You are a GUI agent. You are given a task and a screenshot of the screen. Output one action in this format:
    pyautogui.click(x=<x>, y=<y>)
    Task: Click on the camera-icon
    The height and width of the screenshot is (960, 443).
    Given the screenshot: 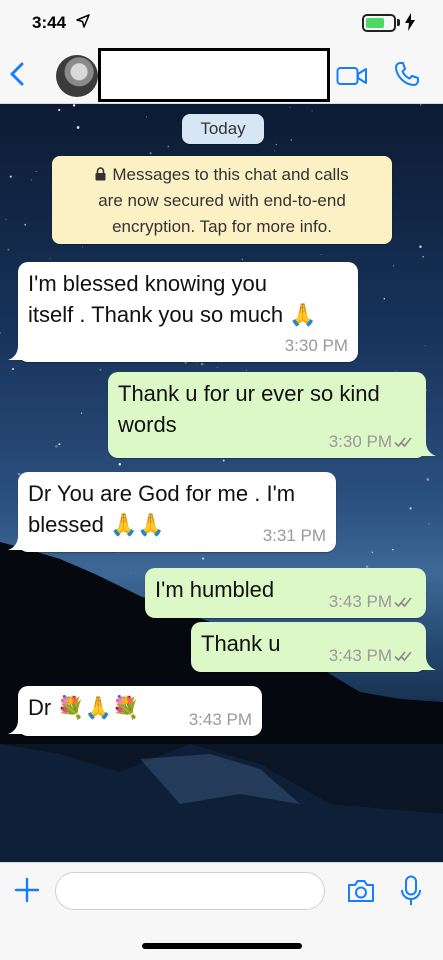 What is the action you would take?
    pyautogui.click(x=361, y=891)
    